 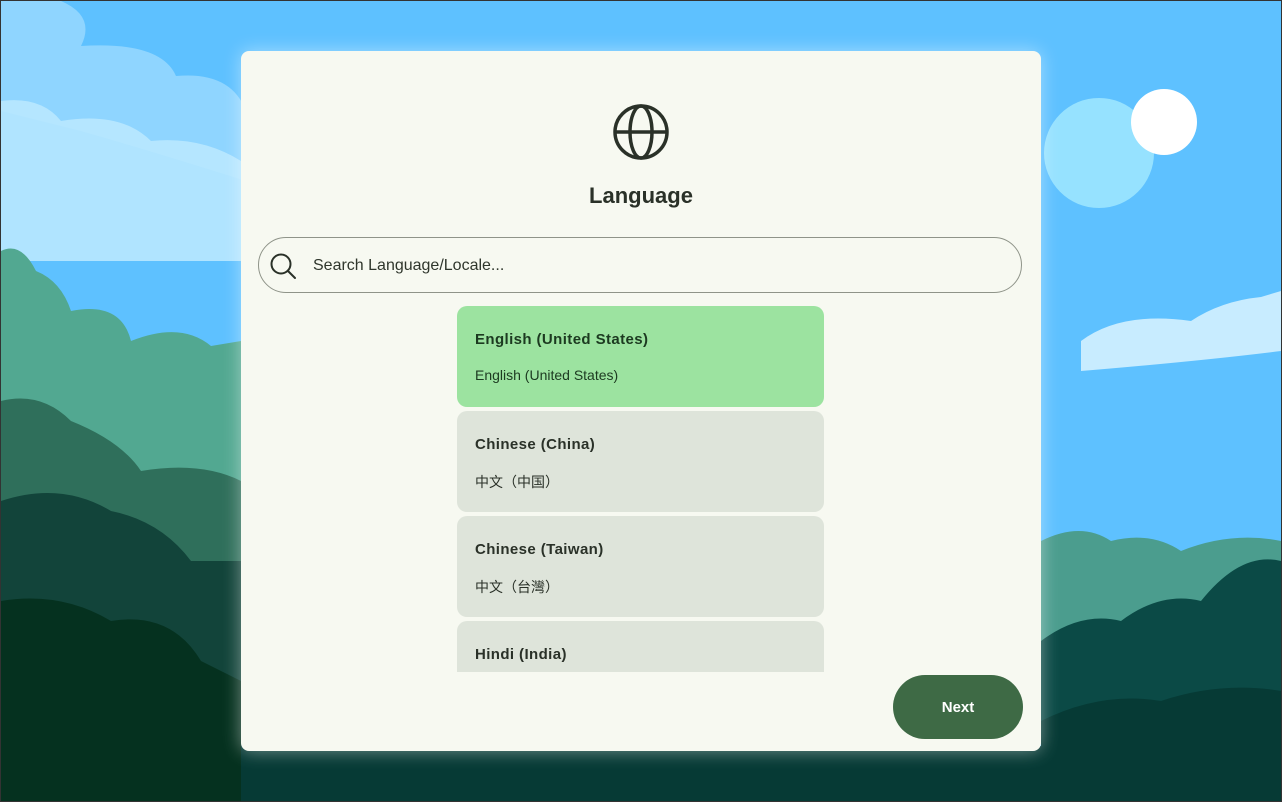 What do you see at coordinates (658, 266) in the screenshot?
I see `search-input` at bounding box center [658, 266].